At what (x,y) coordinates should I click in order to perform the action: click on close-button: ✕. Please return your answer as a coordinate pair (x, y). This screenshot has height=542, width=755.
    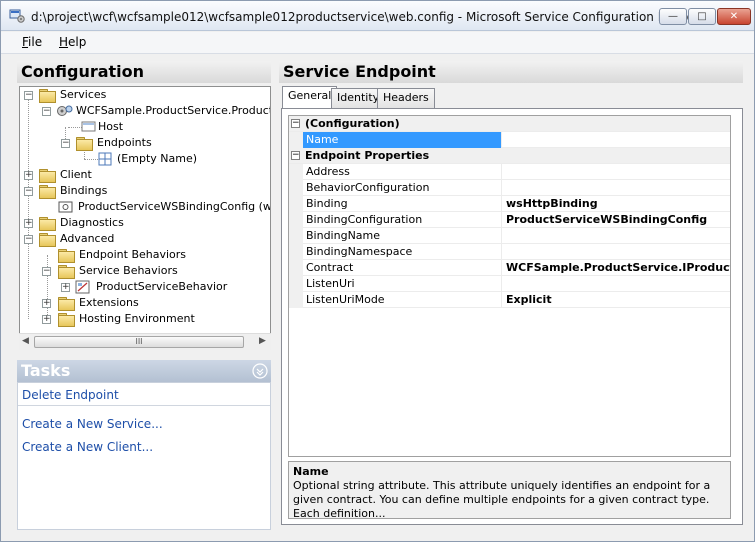
    Looking at the image, I should click on (734, 16).